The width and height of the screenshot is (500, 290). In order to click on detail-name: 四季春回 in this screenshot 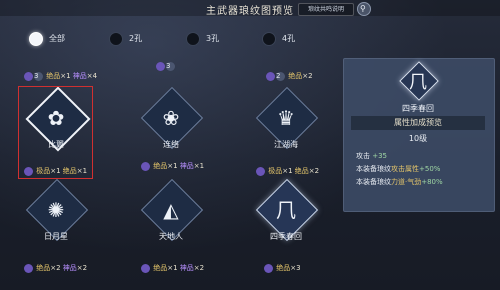, I will do `click(418, 108)`.